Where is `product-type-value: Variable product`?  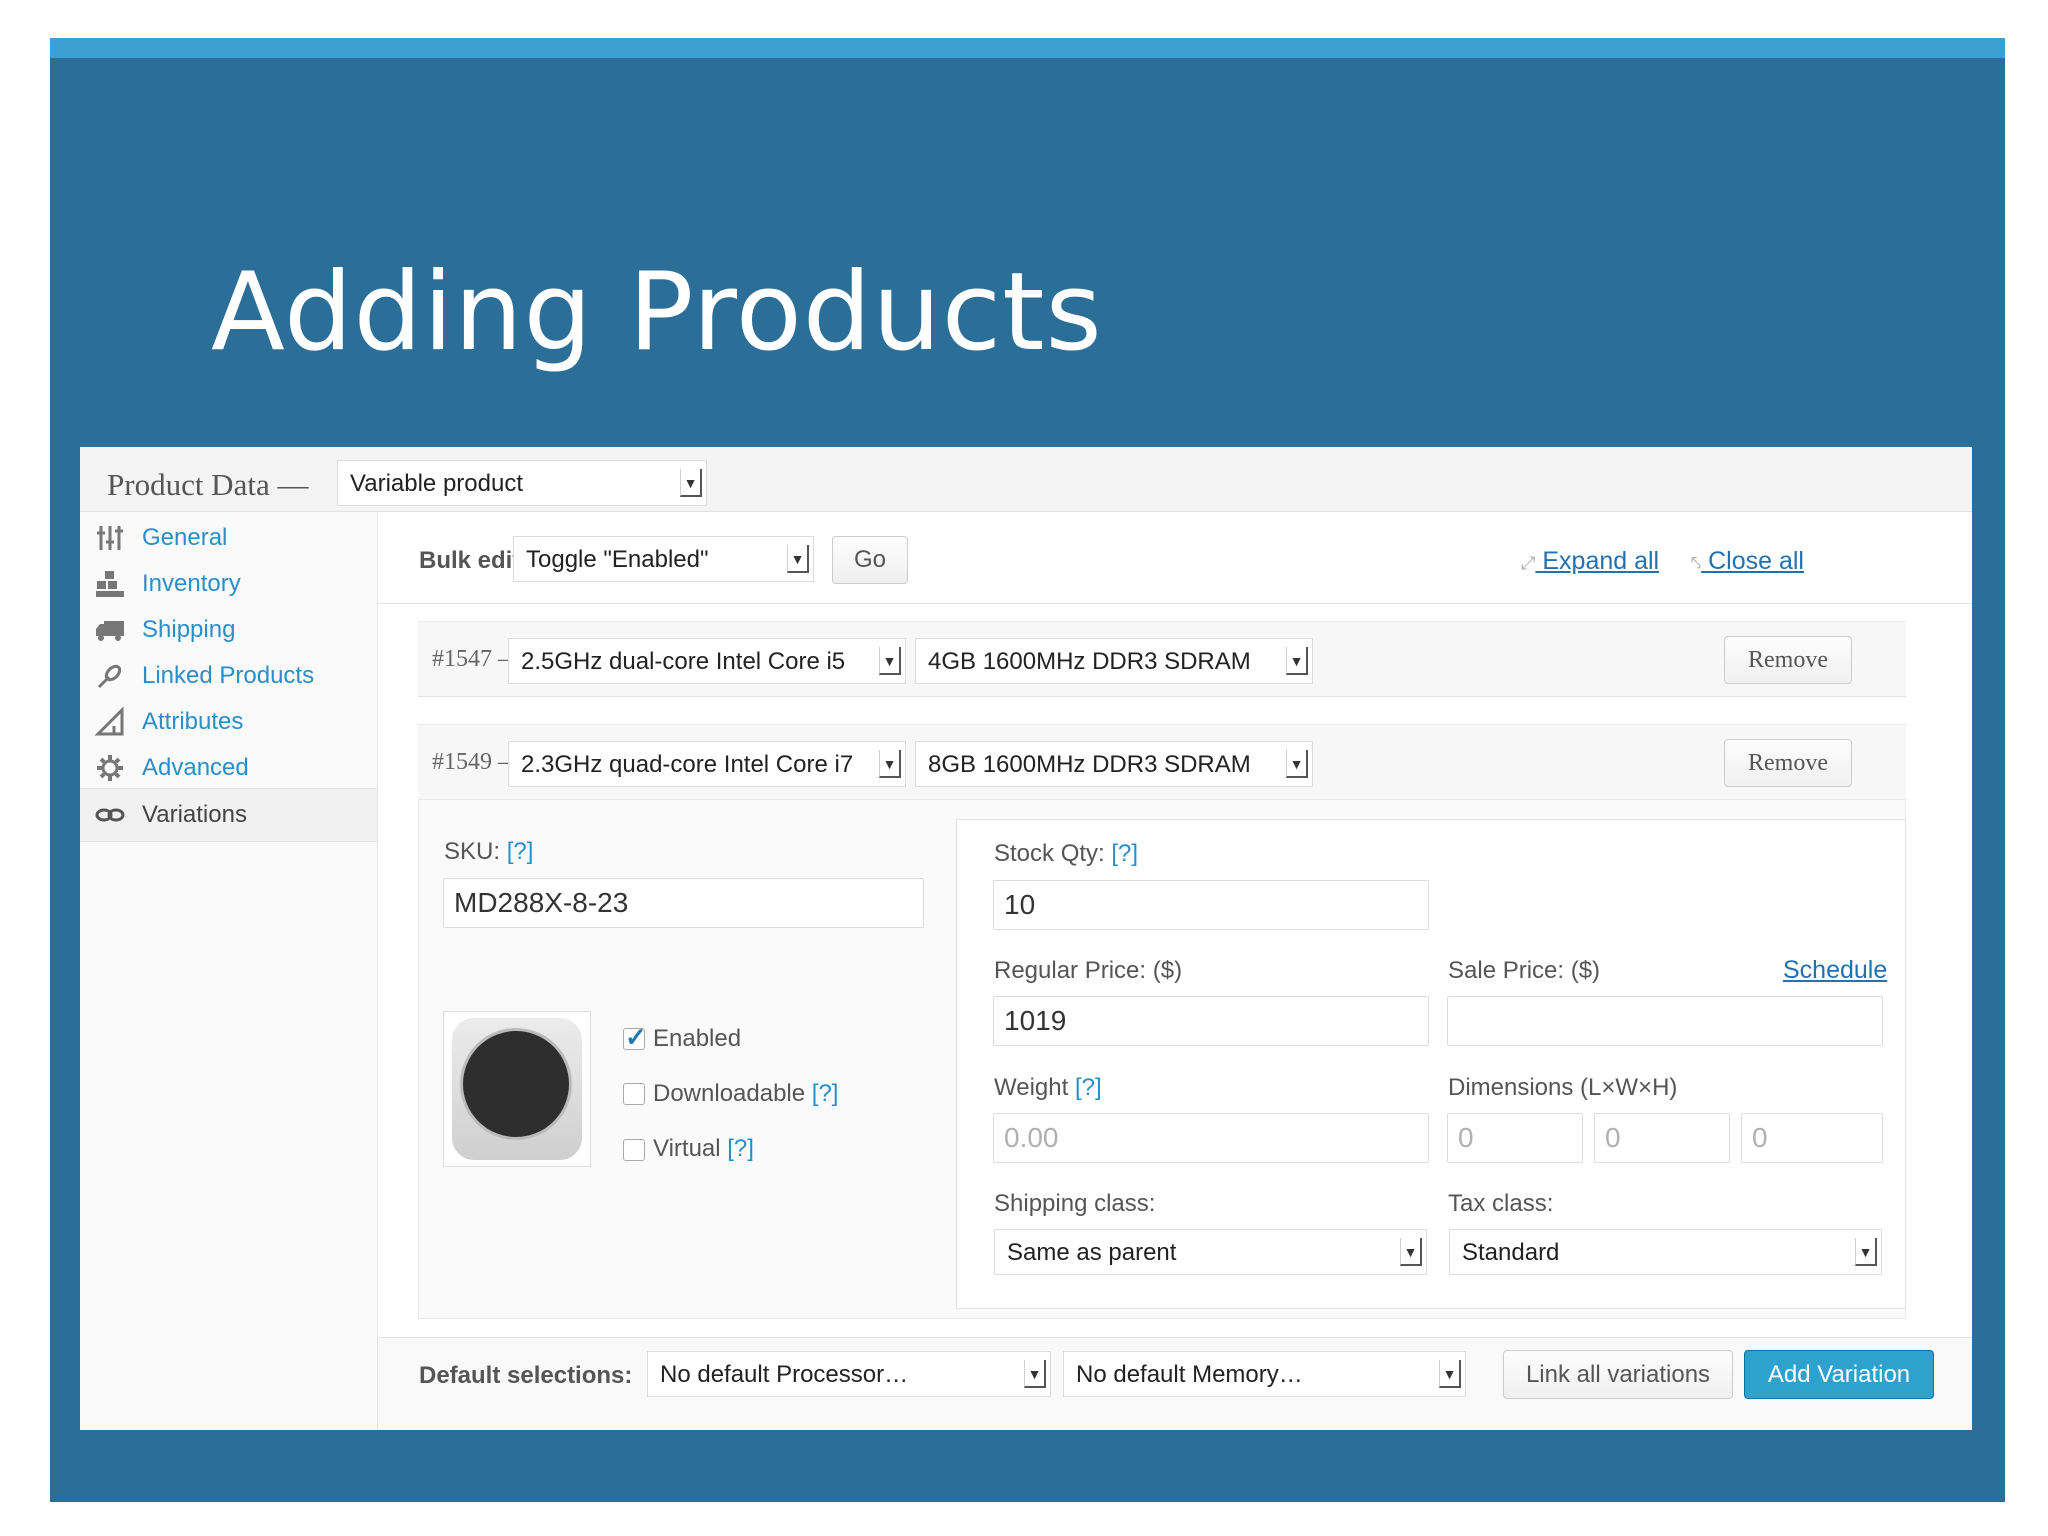 product-type-value: Variable product is located at coordinates (436, 483).